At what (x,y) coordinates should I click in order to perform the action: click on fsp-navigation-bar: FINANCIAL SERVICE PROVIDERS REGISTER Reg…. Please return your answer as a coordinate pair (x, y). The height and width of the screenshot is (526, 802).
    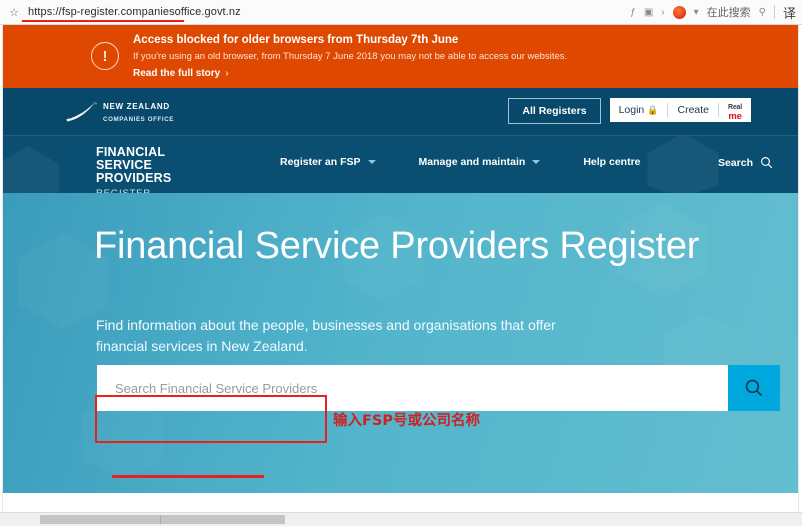
    Looking at the image, I should click on (400, 164).